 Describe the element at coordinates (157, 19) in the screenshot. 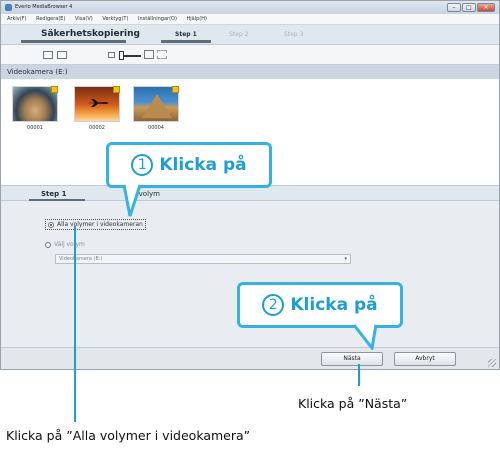

I see `menu-installningar: Inställningar(O)` at that location.